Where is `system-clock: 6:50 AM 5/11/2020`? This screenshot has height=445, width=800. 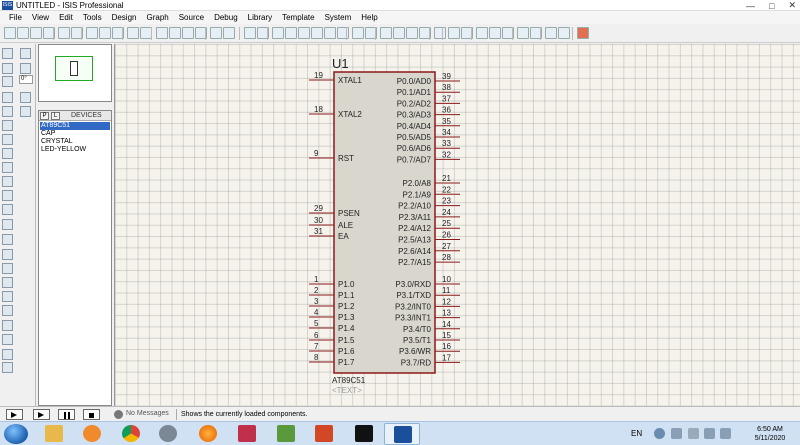 system-clock: 6:50 AM 5/11/2020 is located at coordinates (770, 434).